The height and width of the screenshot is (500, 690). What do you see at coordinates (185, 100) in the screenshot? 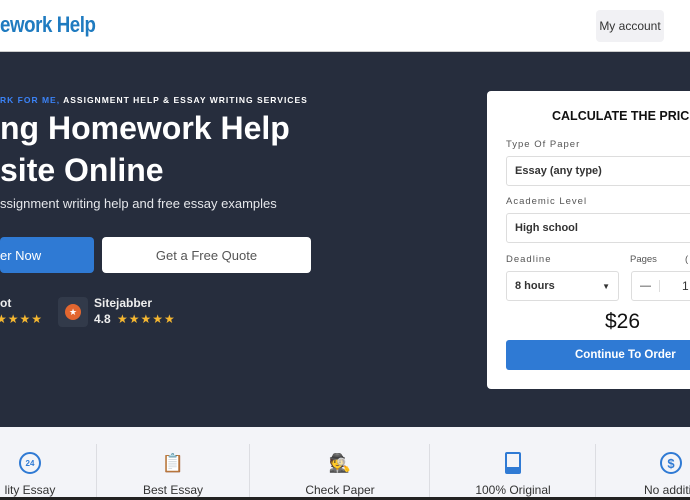
I see `eyebrow-text: ASSIGNMENT HELP & ESSAY WRITING SERVICES` at bounding box center [185, 100].